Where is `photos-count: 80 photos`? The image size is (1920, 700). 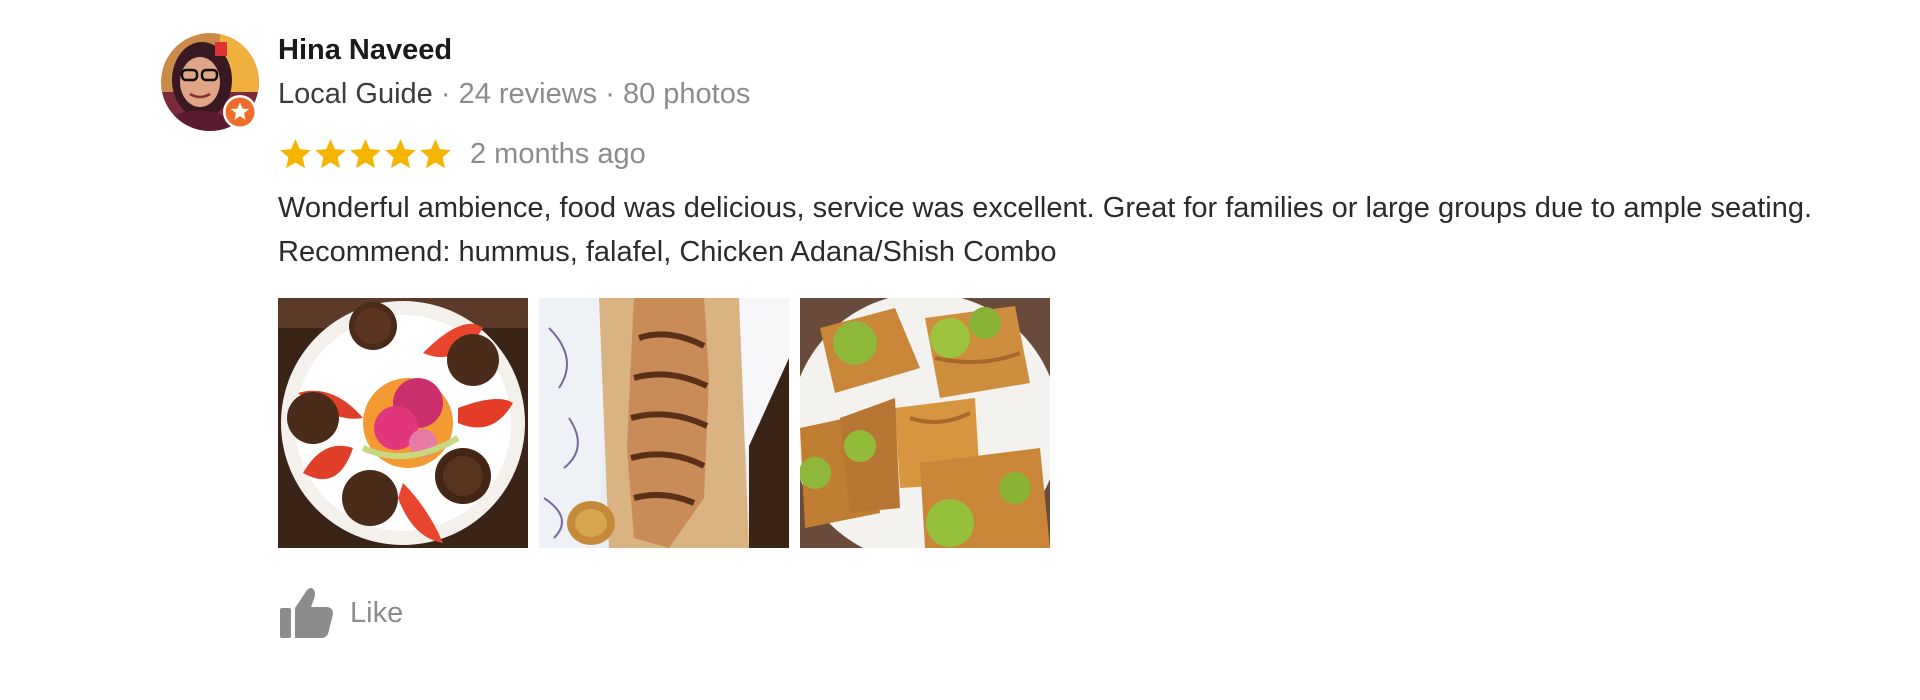
photos-count: 80 photos is located at coordinates (686, 94).